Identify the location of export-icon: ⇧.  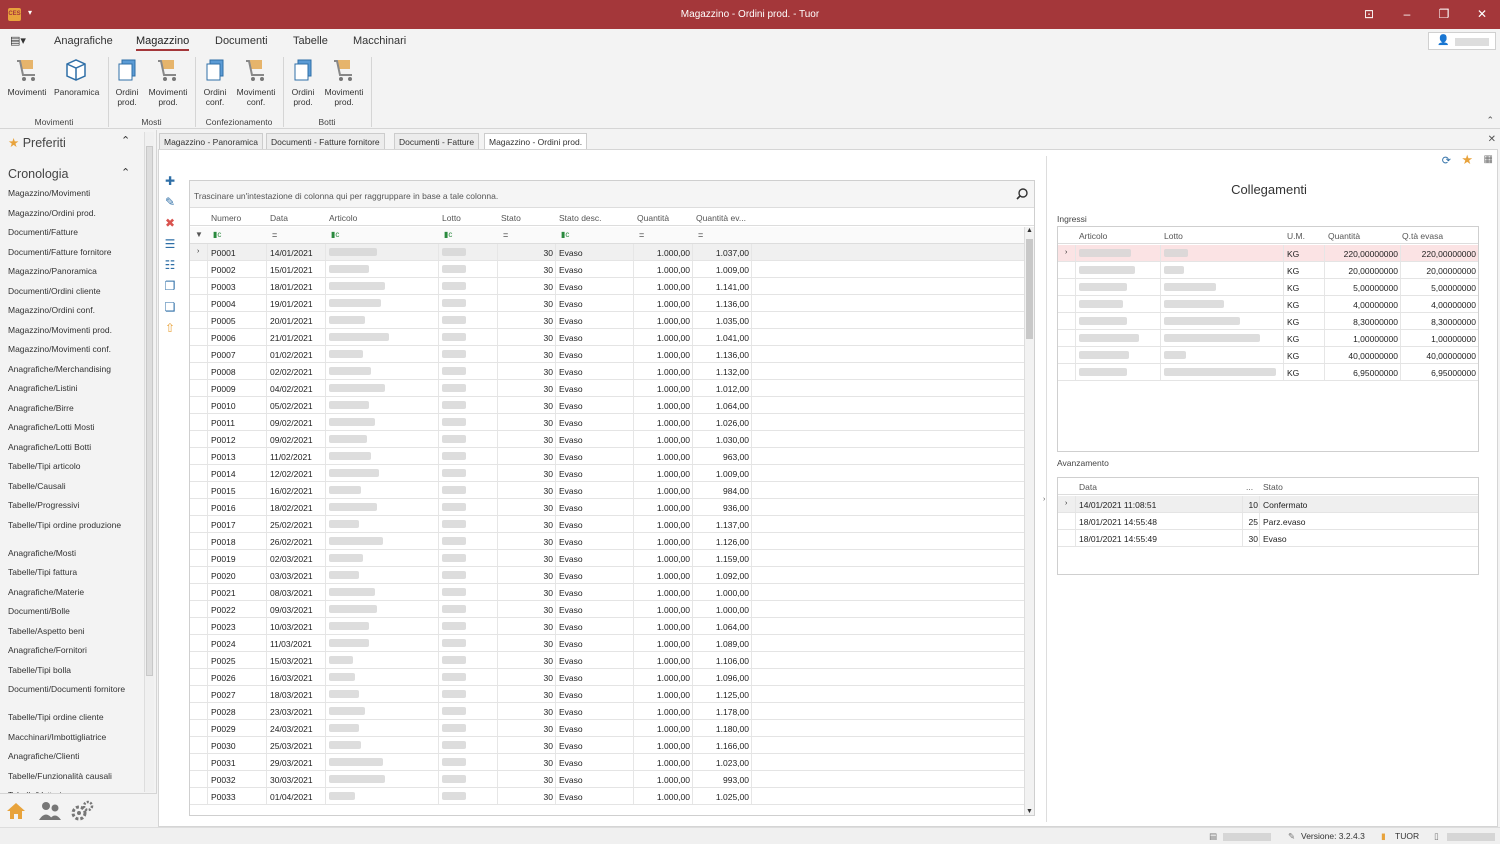
(170, 328).